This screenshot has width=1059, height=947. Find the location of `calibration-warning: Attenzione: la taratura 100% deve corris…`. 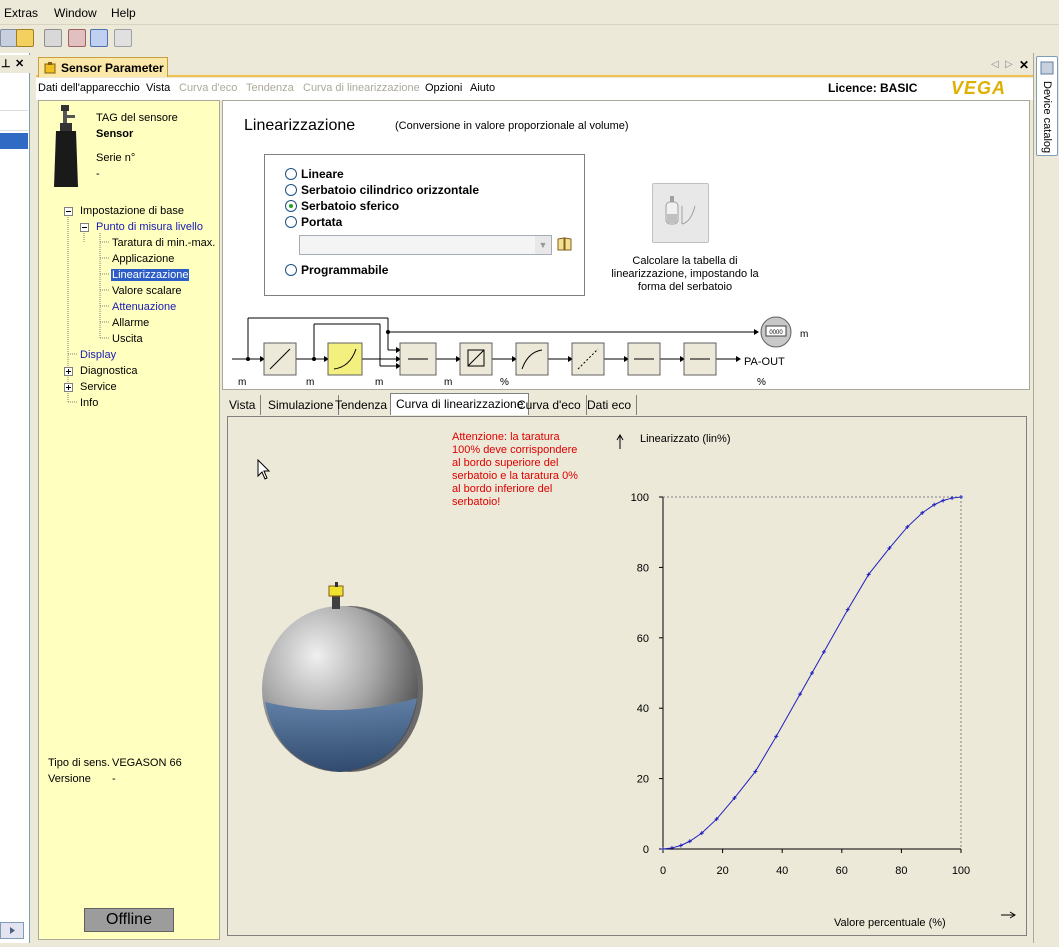

calibration-warning: Attenzione: la taratura 100% deve corris… is located at coordinates (515, 469).